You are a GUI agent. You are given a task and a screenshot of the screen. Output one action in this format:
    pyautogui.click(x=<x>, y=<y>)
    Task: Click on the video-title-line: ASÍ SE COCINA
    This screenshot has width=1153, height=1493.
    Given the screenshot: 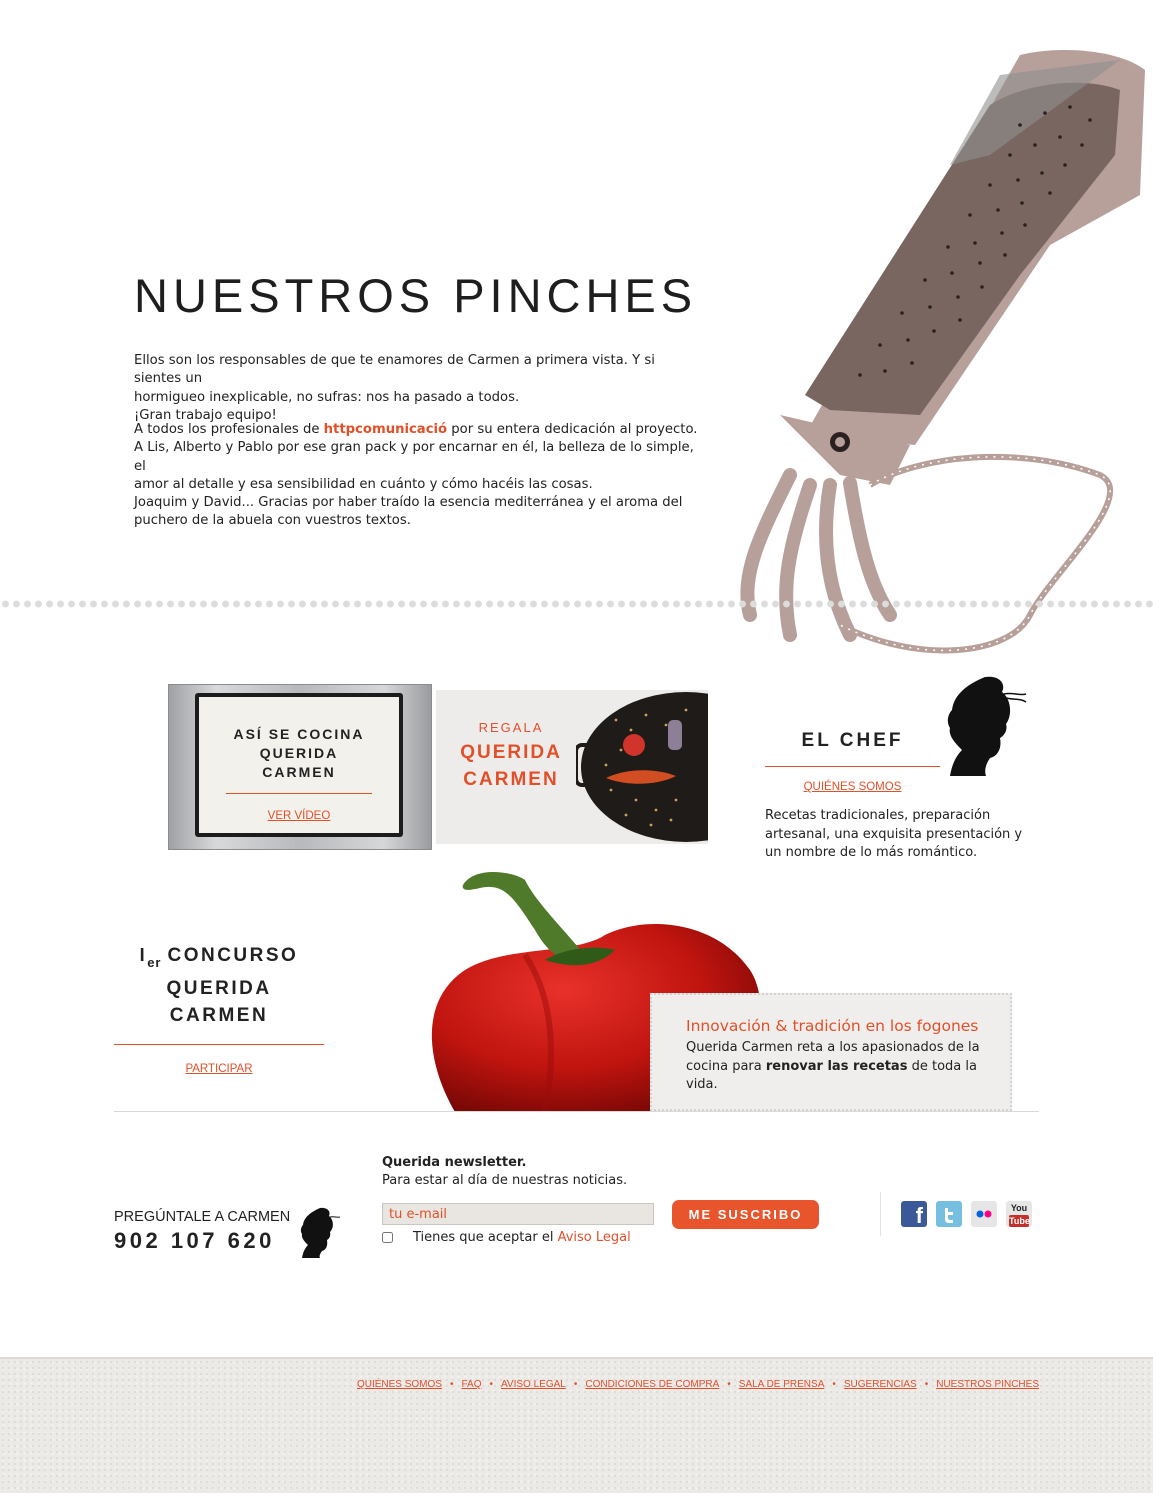 What is the action you would take?
    pyautogui.click(x=299, y=734)
    